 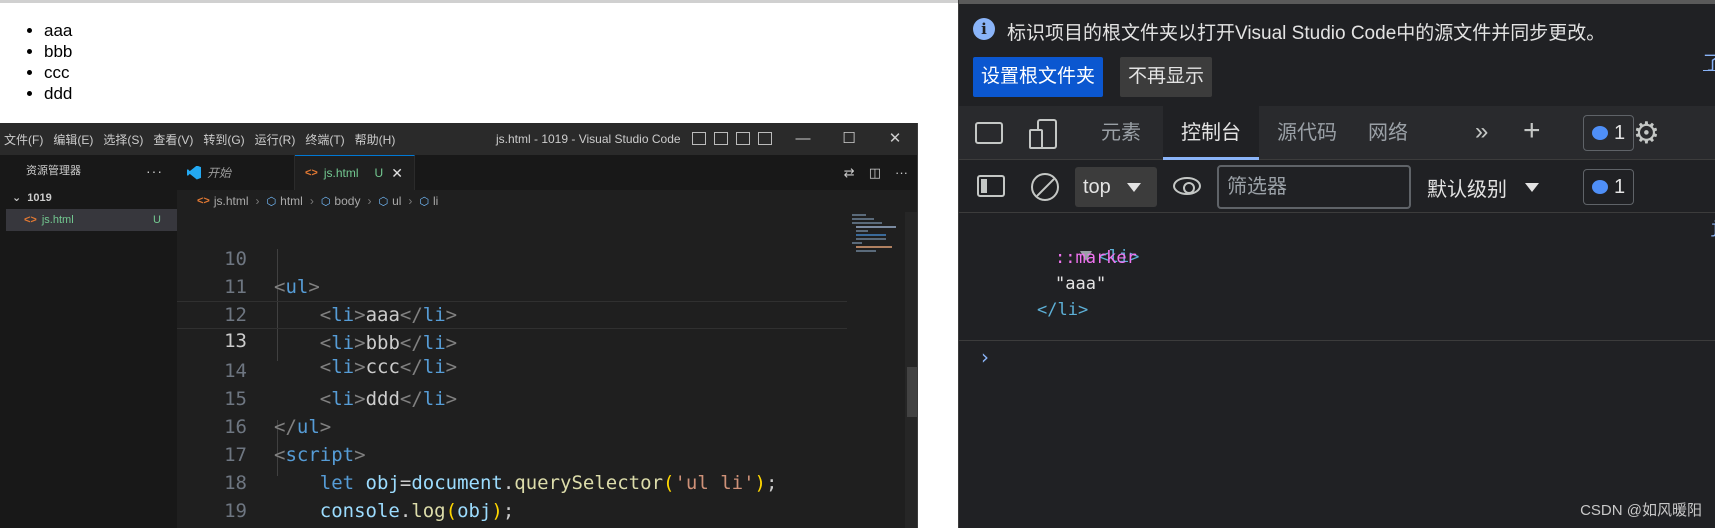 I want to click on toggle-sidebar-icon, so click(x=699, y=138).